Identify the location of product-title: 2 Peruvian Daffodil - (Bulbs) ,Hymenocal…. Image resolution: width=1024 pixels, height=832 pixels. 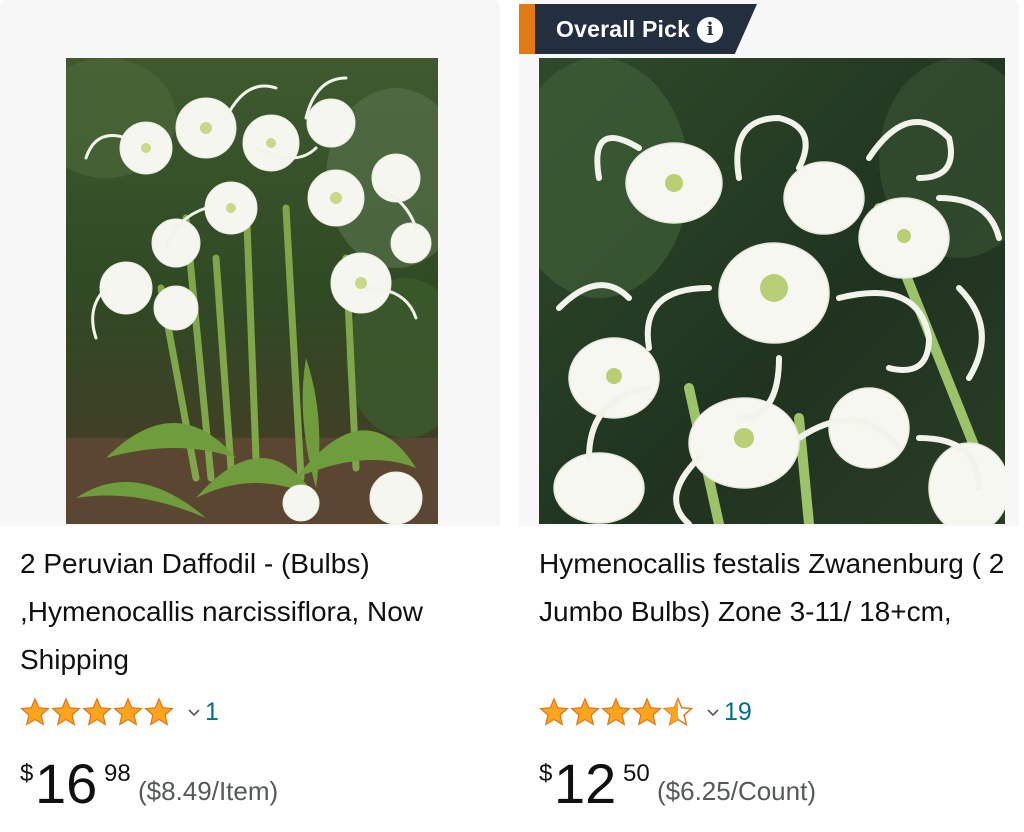
(260, 612).